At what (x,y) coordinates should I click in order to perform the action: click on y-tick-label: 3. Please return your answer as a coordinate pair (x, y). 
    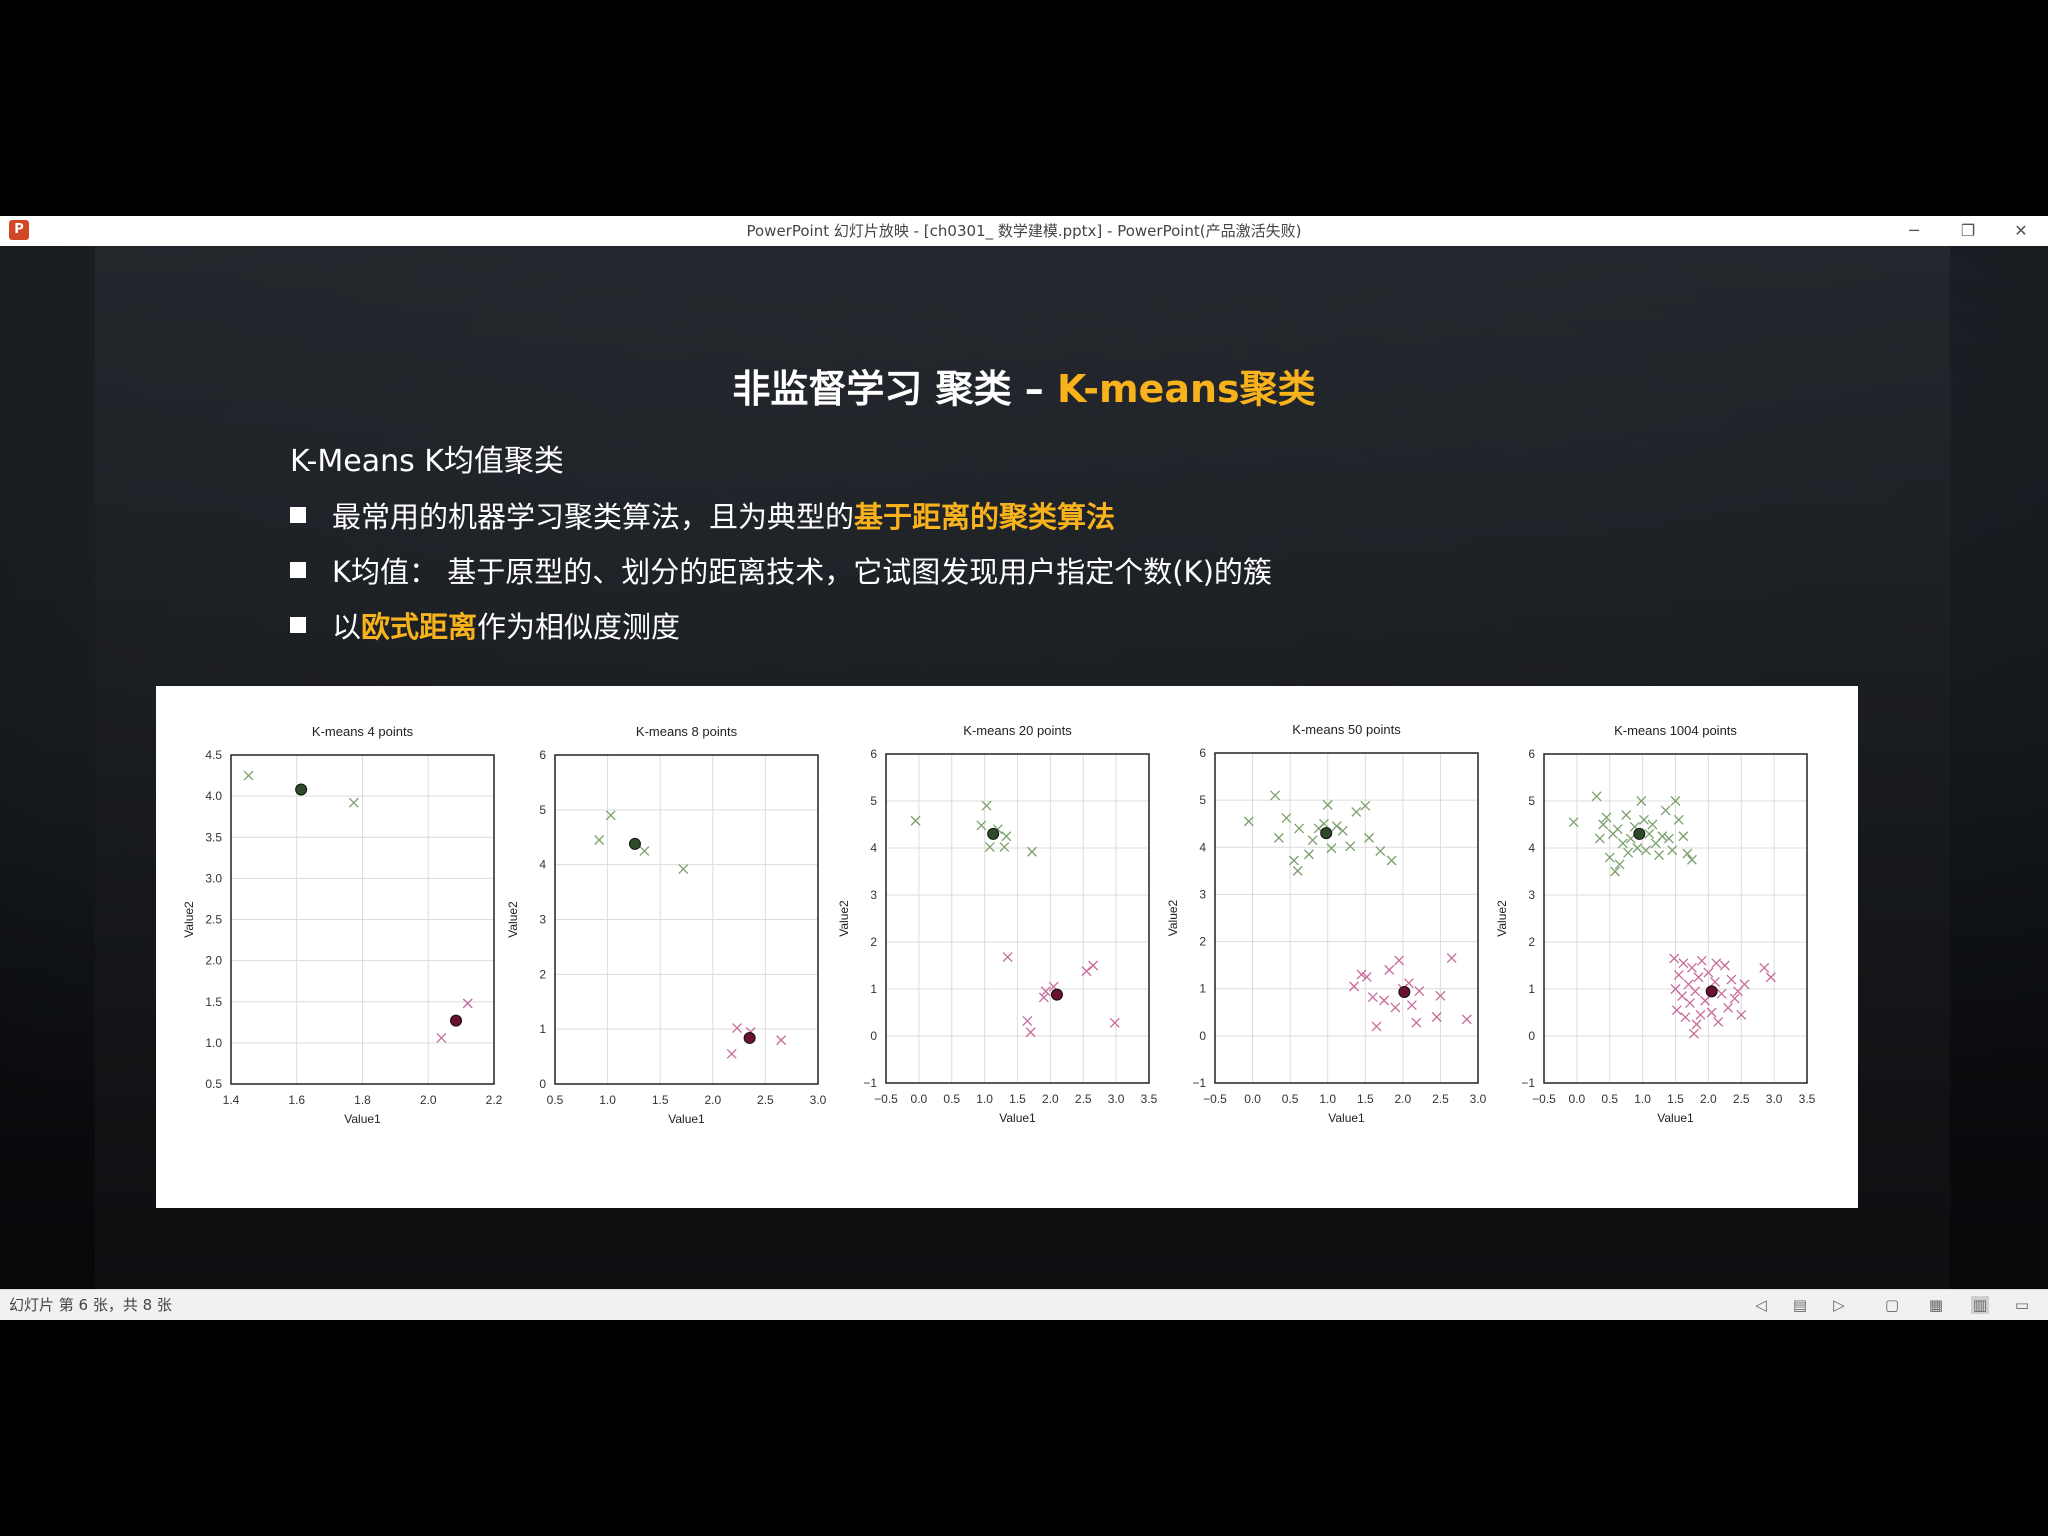
    Looking at the image, I should click on (1202, 894).